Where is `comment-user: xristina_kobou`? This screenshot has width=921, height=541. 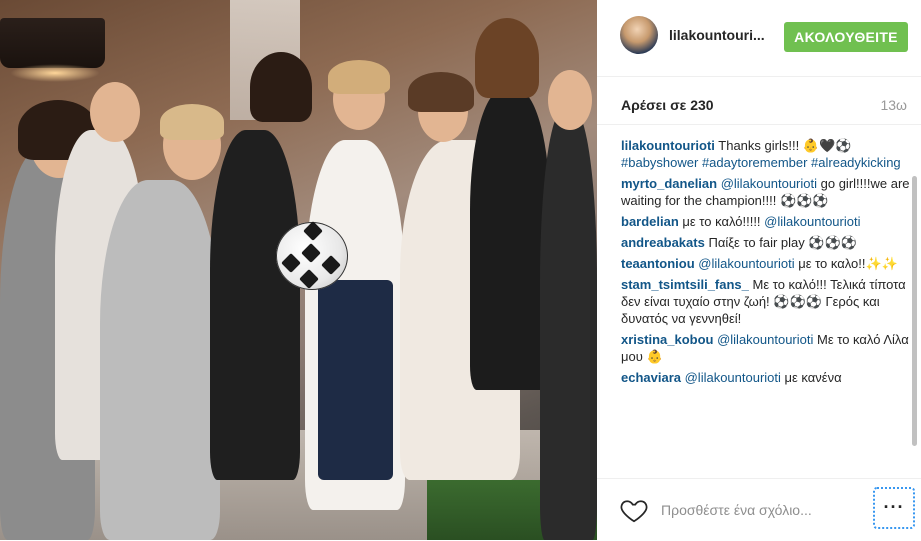 comment-user: xristina_kobou is located at coordinates (667, 339).